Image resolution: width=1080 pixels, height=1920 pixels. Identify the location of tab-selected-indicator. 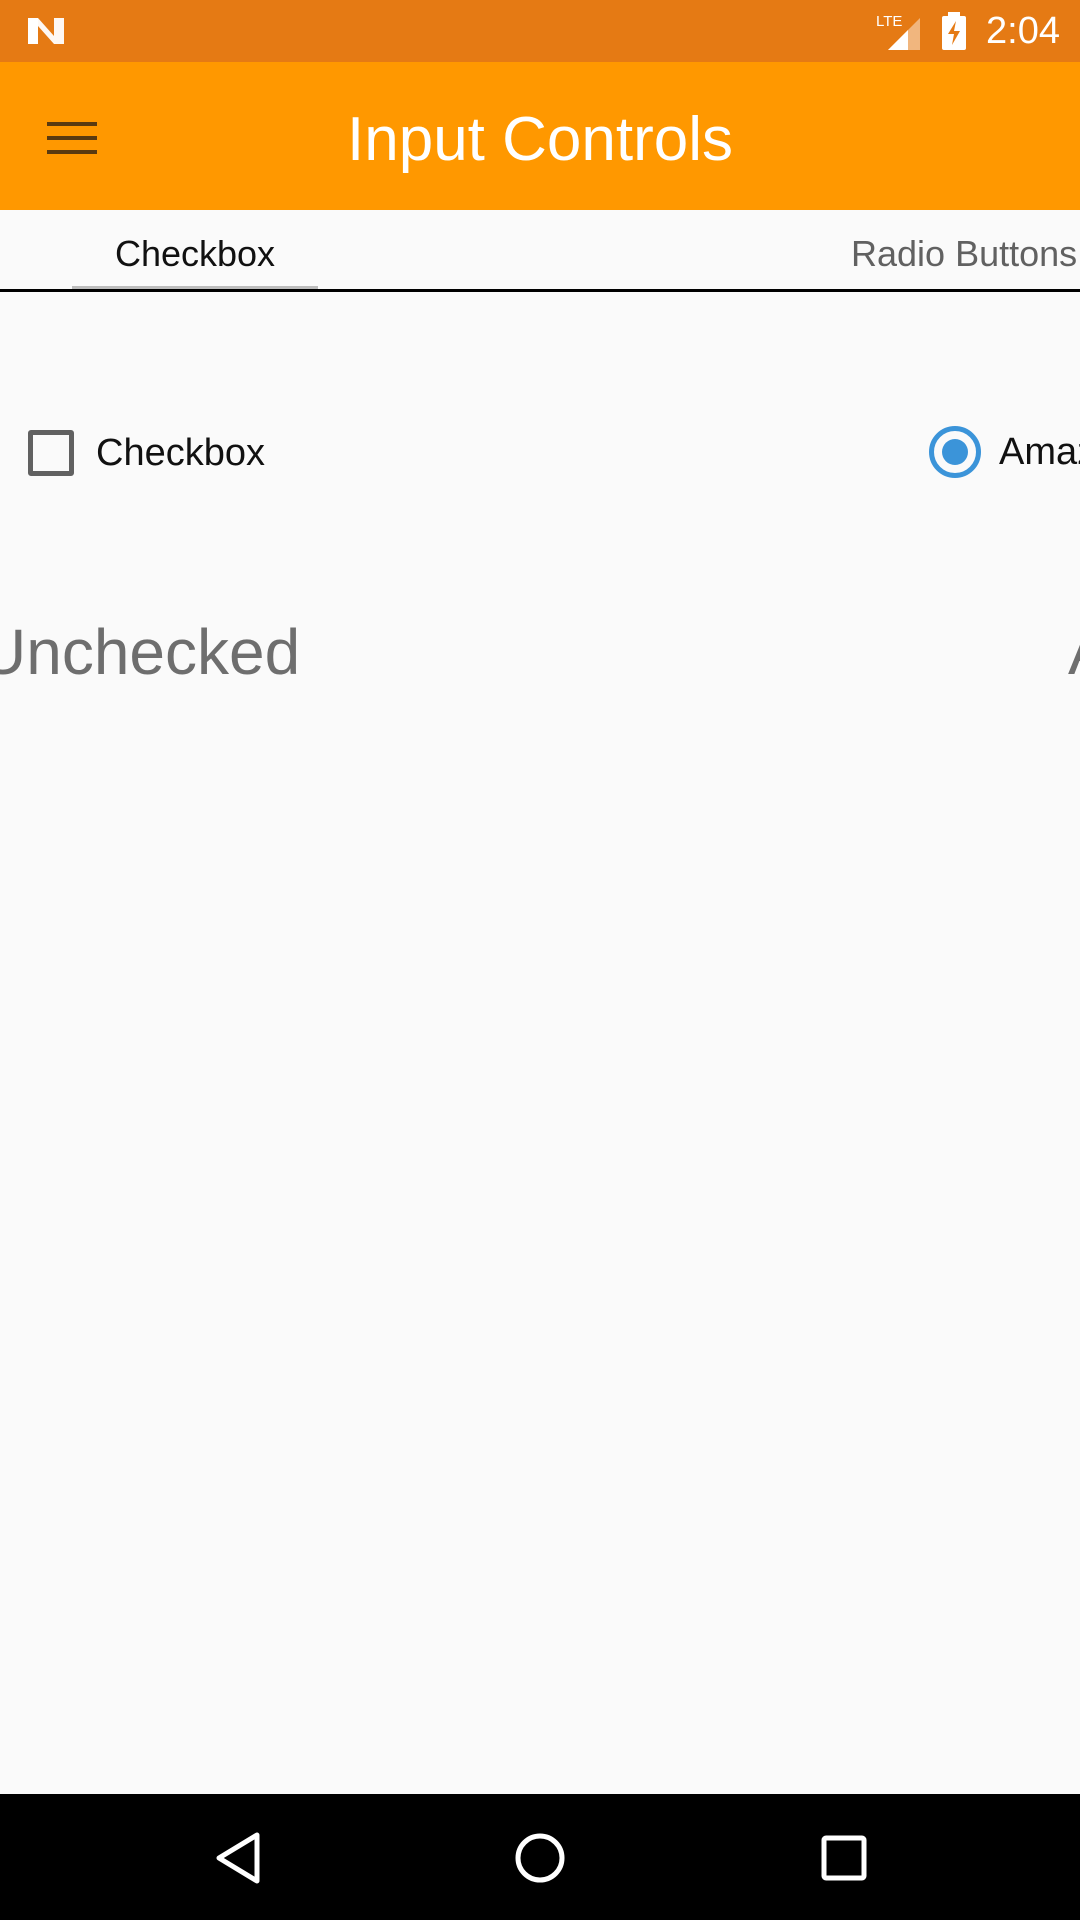
(195, 287).